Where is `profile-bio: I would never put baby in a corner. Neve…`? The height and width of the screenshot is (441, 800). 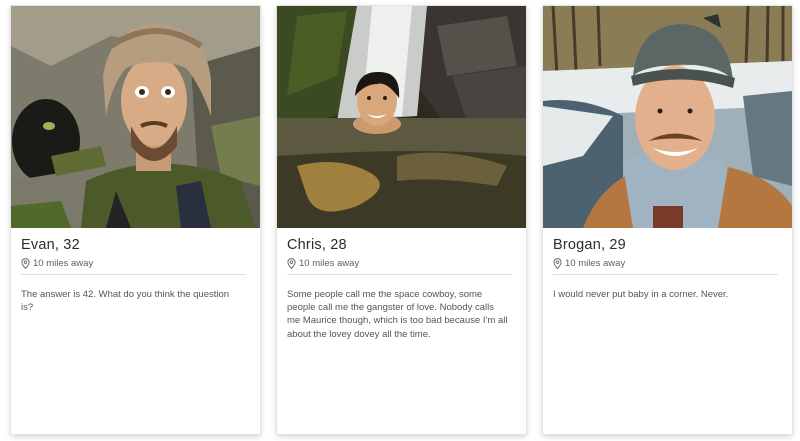
profile-bio: I would never put baby in a corner. Neve… is located at coordinates (641, 294).